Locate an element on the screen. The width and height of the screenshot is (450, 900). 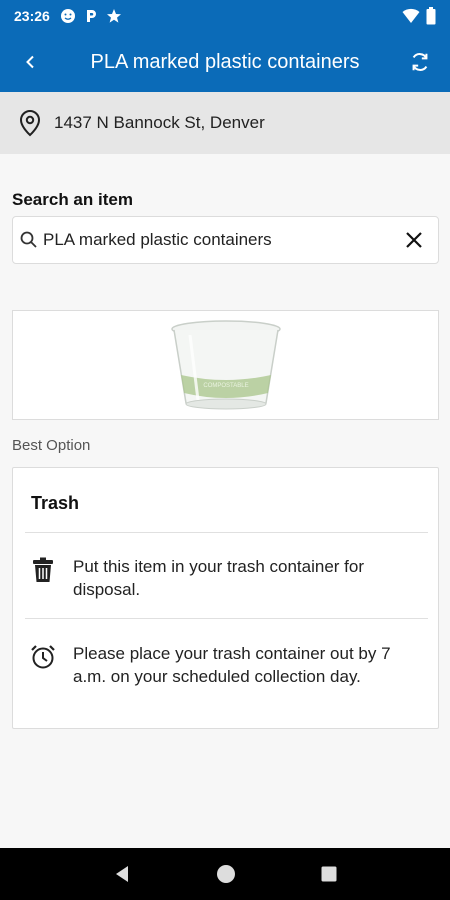
p-icon is located at coordinates (91, 16).